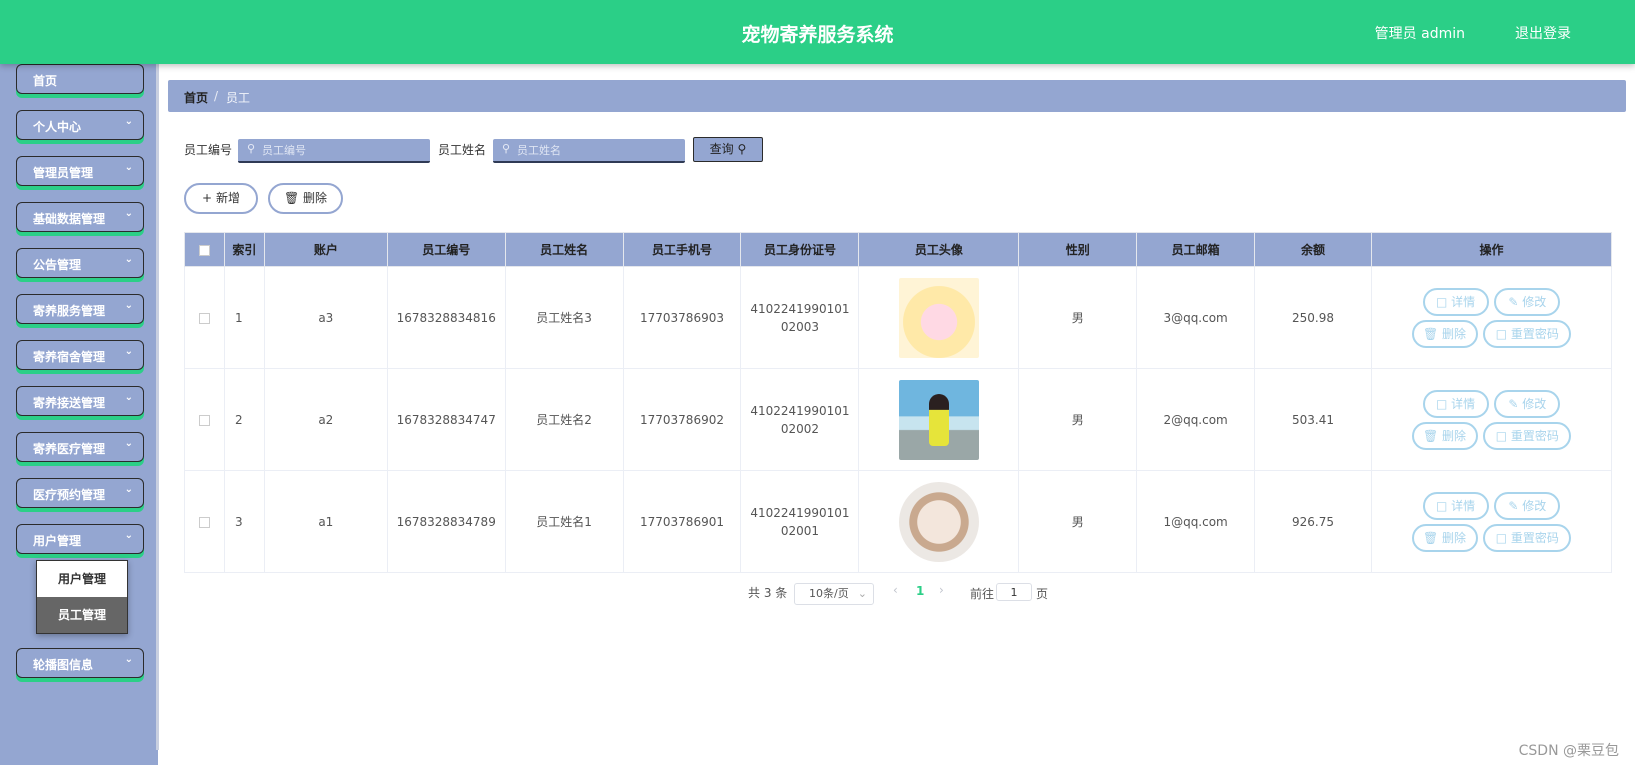 The width and height of the screenshot is (1635, 765). Describe the element at coordinates (82, 615) in the screenshot. I see `submenu-item-staff: 员工管理` at that location.